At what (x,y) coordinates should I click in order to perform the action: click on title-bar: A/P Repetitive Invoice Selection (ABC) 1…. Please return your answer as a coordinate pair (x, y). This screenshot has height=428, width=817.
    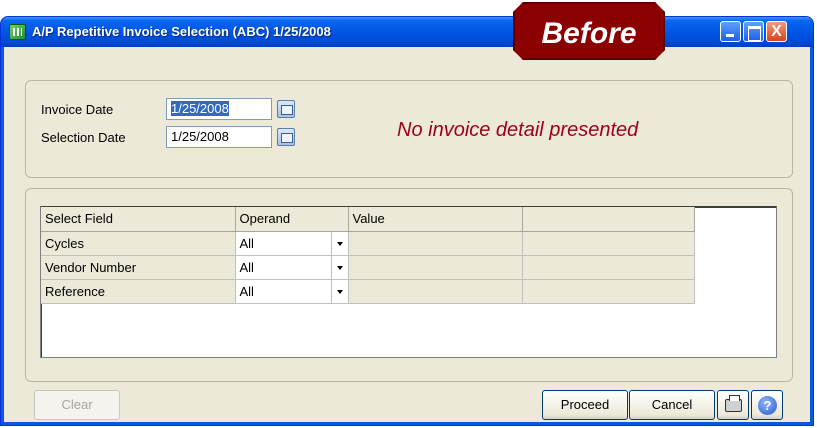
    Looking at the image, I should click on (407, 32).